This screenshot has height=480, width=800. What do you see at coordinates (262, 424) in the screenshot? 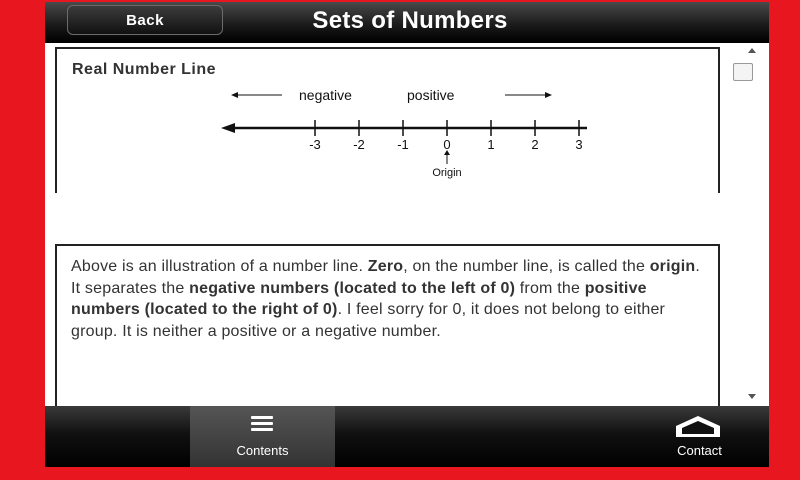
I see `menu-icon` at bounding box center [262, 424].